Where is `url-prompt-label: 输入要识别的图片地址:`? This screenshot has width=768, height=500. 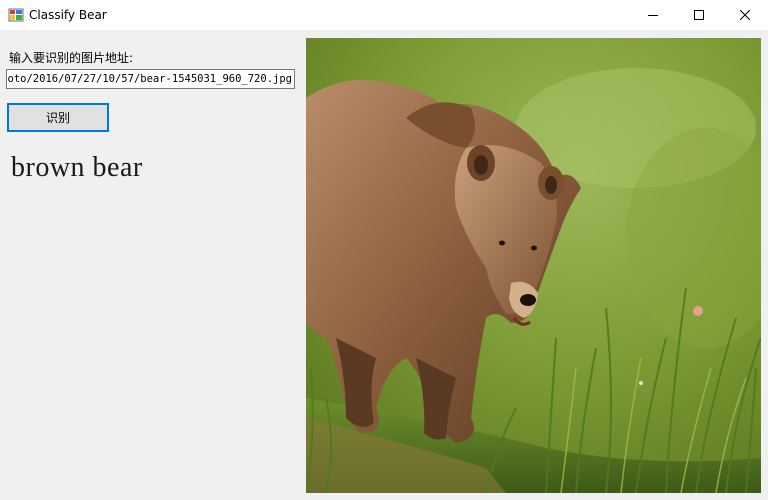 url-prompt-label: 输入要识别的图片地址: is located at coordinates (71, 58).